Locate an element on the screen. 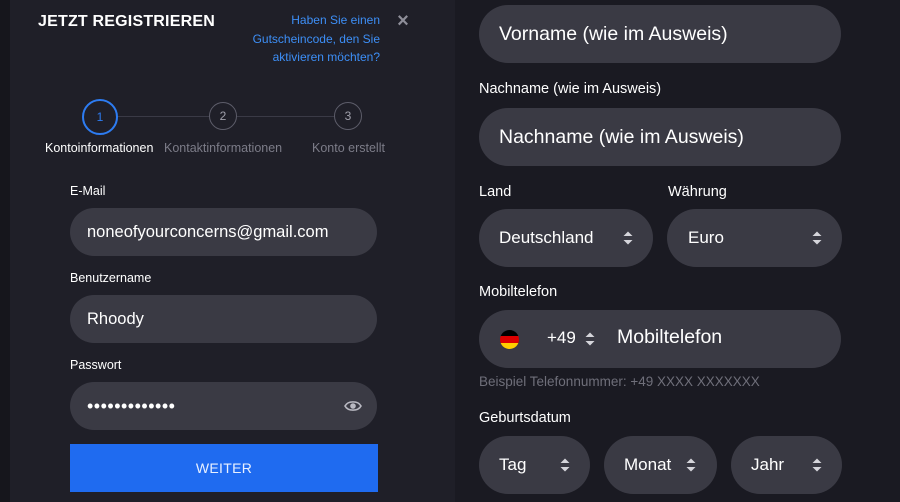 The image size is (900, 502). birthdate-label: Geburtsdatum is located at coordinates (525, 418).